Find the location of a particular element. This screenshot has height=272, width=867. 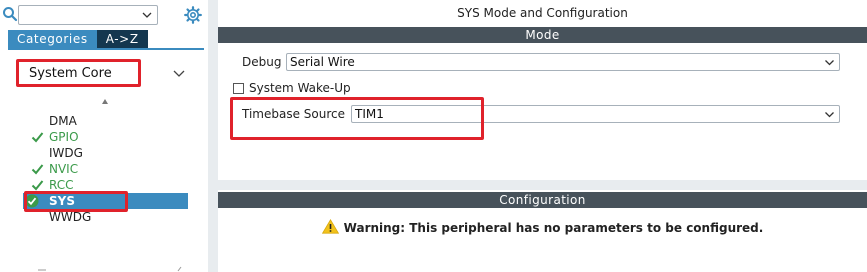

view-tabs: Categories A->Z is located at coordinates (78, 39).